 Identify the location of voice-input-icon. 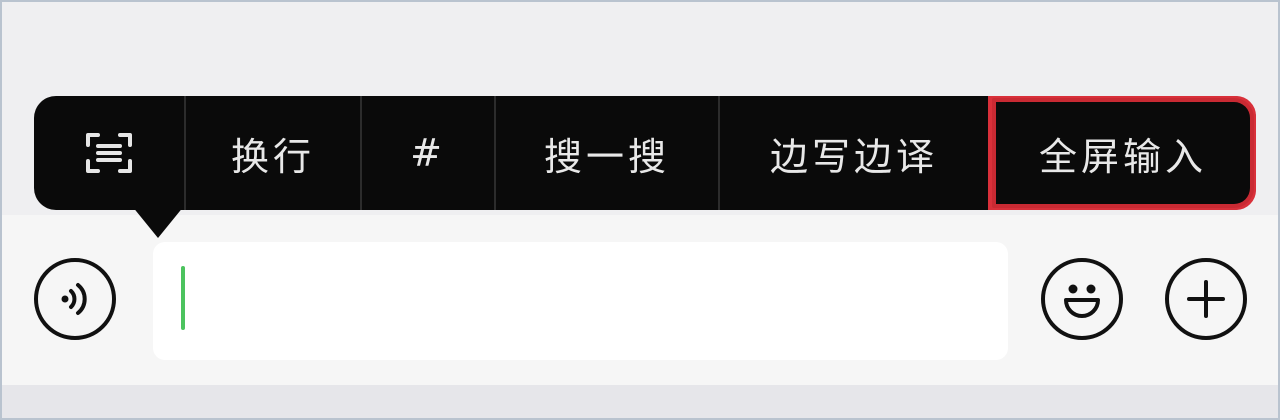
(75, 299).